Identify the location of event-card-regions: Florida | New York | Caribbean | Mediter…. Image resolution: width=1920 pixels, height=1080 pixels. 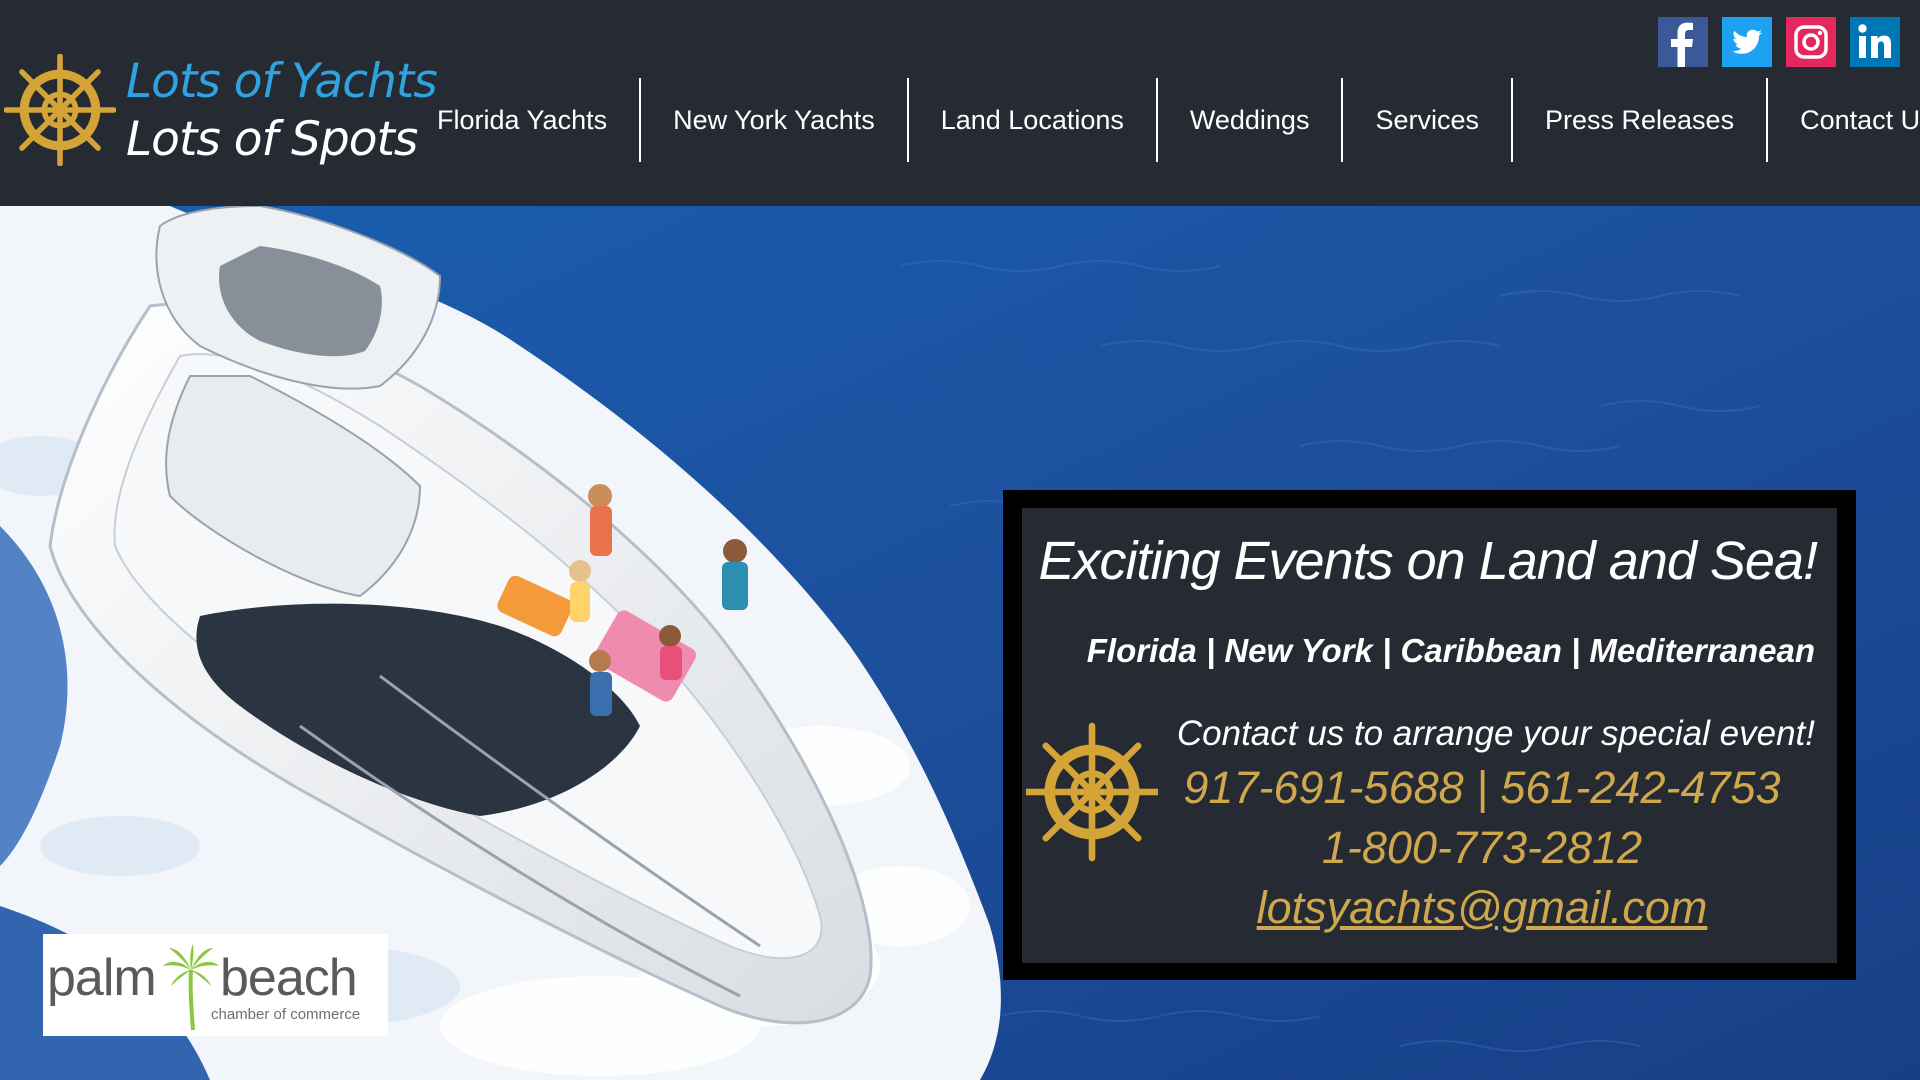
(1450, 650).